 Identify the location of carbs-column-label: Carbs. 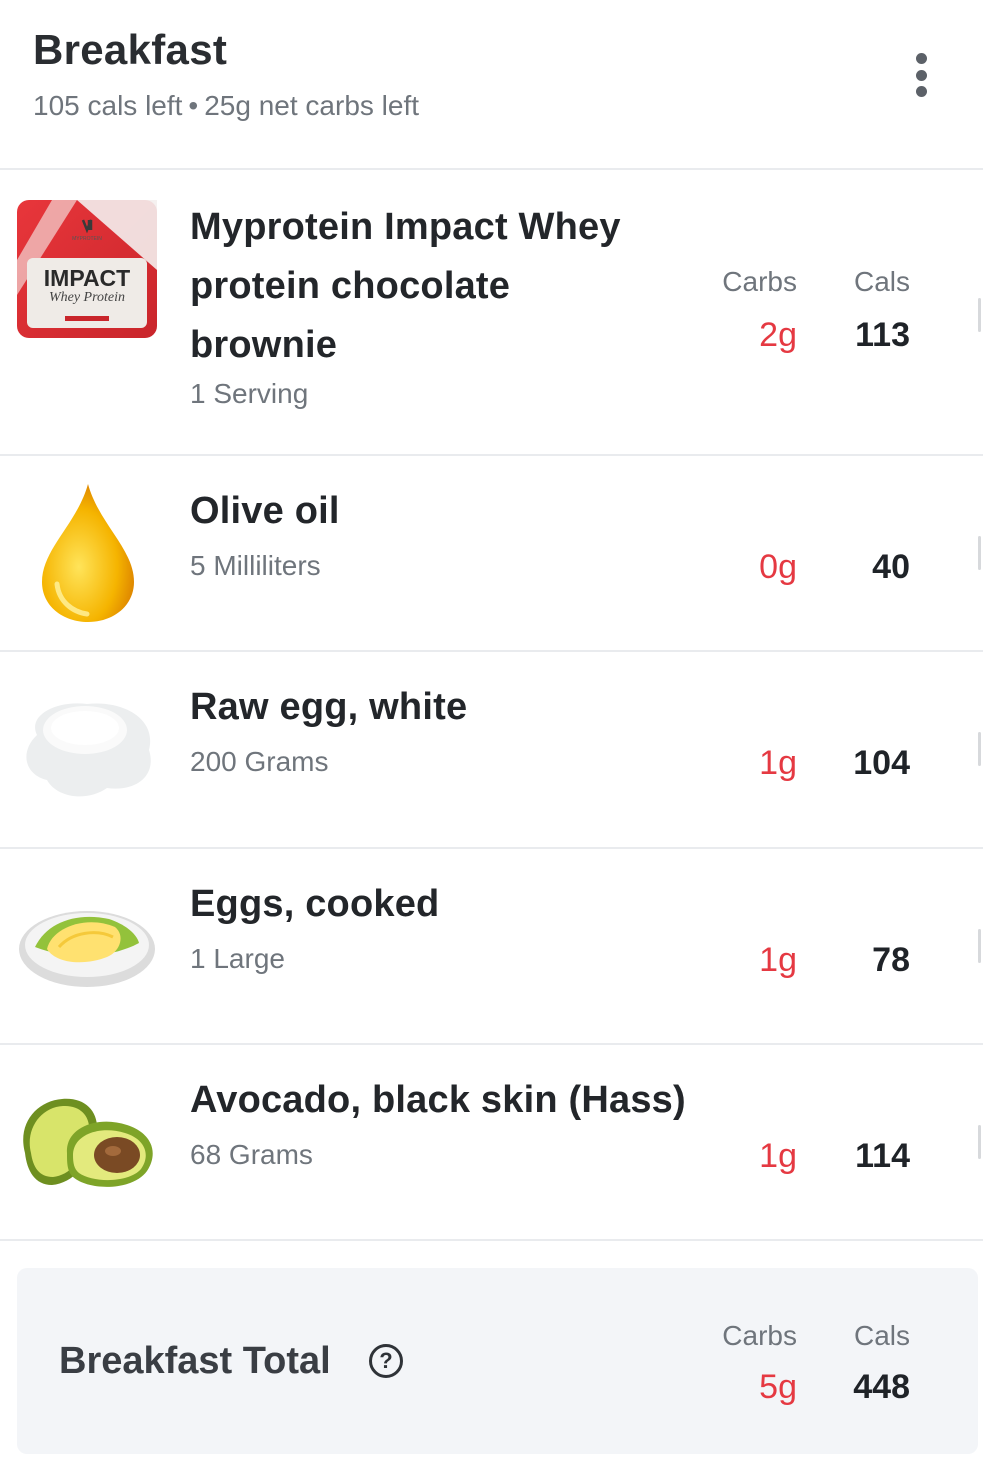
(759, 281).